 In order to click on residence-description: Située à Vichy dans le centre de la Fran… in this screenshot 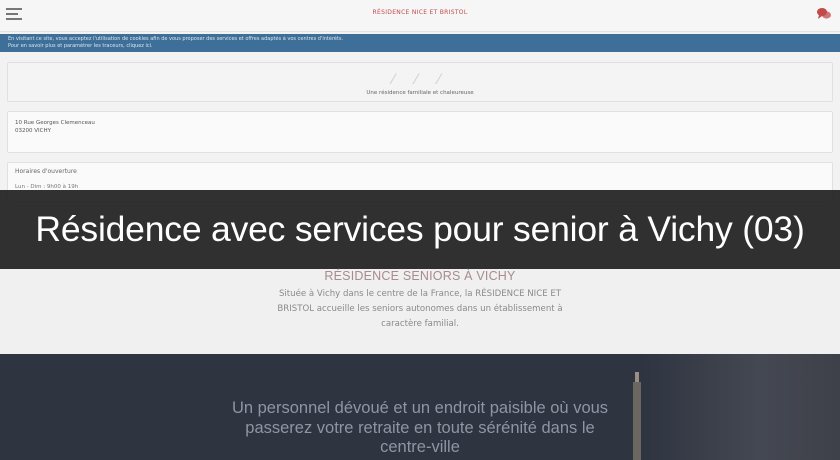, I will do `click(420, 309)`.